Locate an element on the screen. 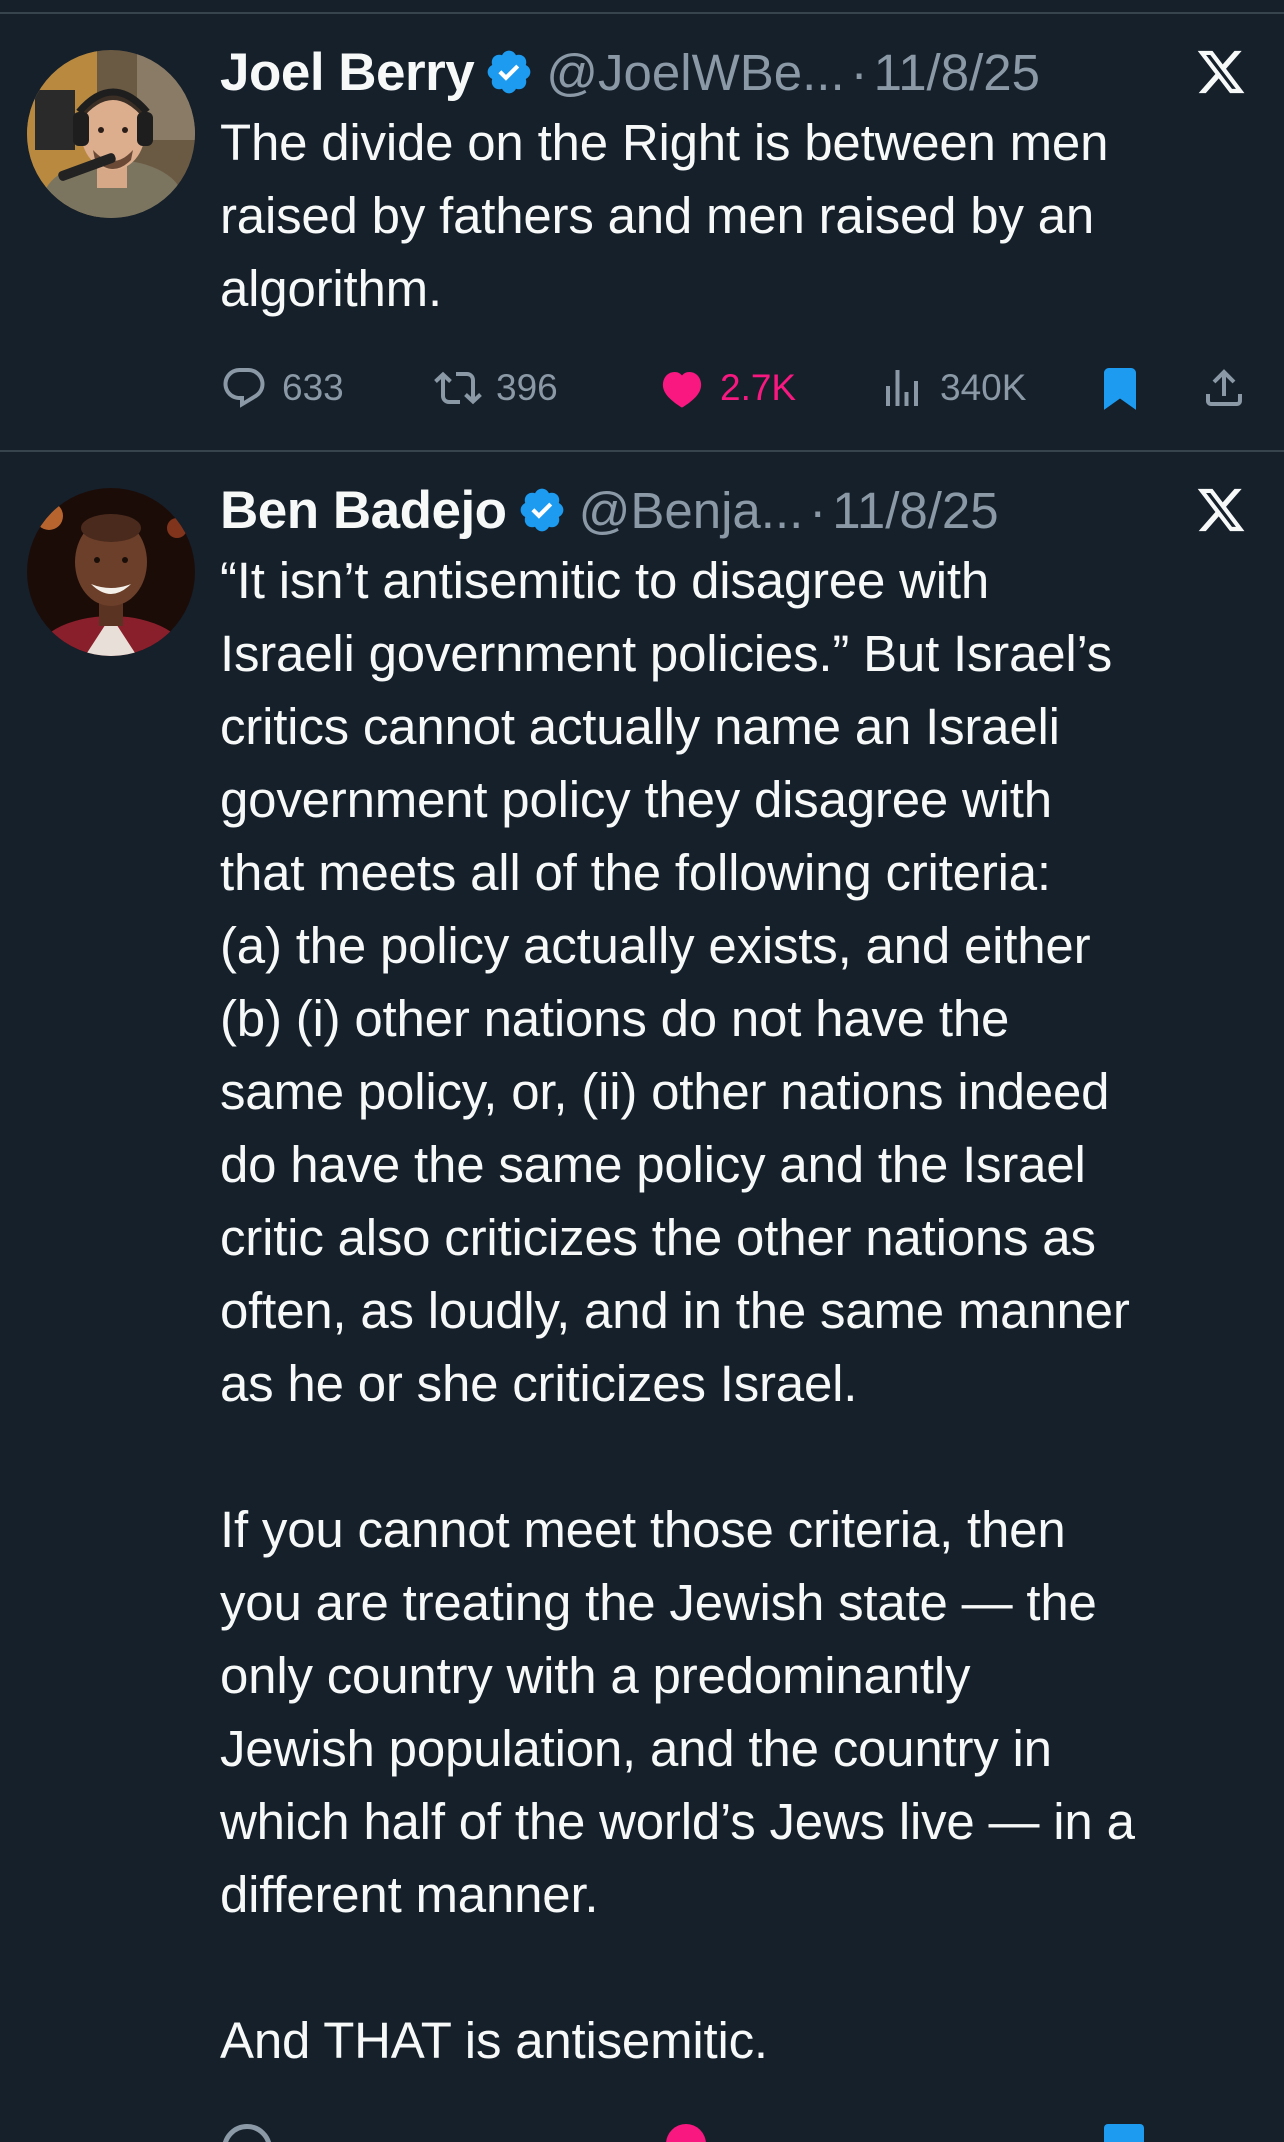 The image size is (1284, 2142). like-button: 2.7K is located at coordinates (727, 388).